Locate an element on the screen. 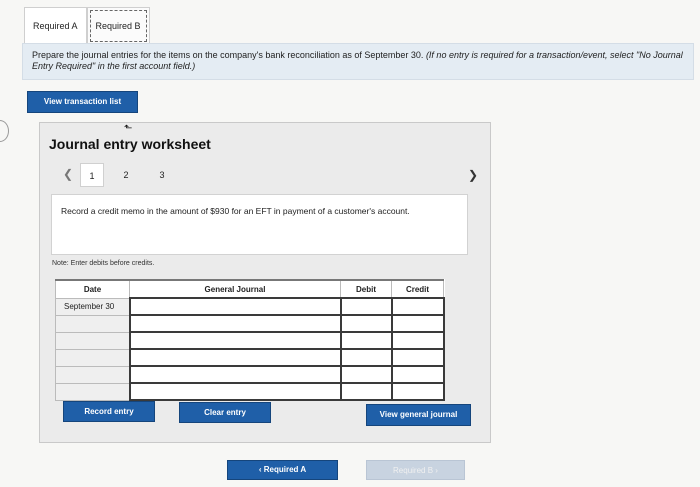 The width and height of the screenshot is (700, 487). view-transaction-list-button: View transaction list is located at coordinates (82, 102).